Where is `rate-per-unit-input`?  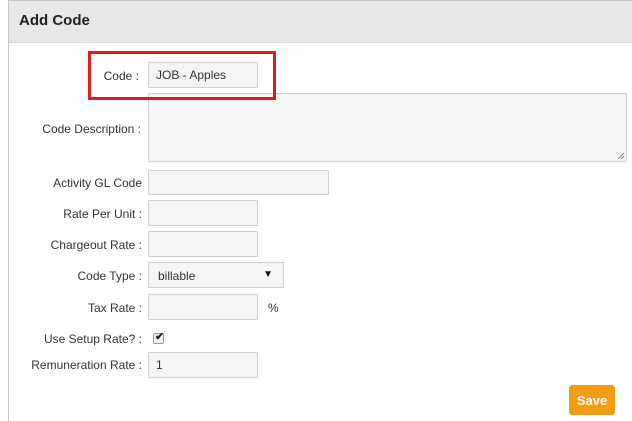
rate-per-unit-input is located at coordinates (203, 213).